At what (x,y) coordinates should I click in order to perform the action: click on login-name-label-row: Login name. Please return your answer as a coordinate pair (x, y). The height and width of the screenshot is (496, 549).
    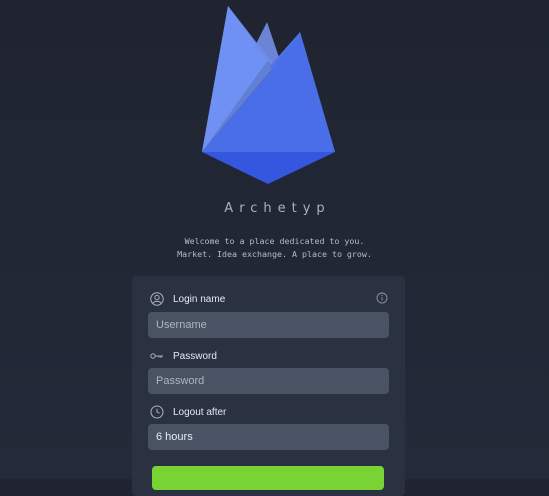
    Looking at the image, I should click on (187, 299).